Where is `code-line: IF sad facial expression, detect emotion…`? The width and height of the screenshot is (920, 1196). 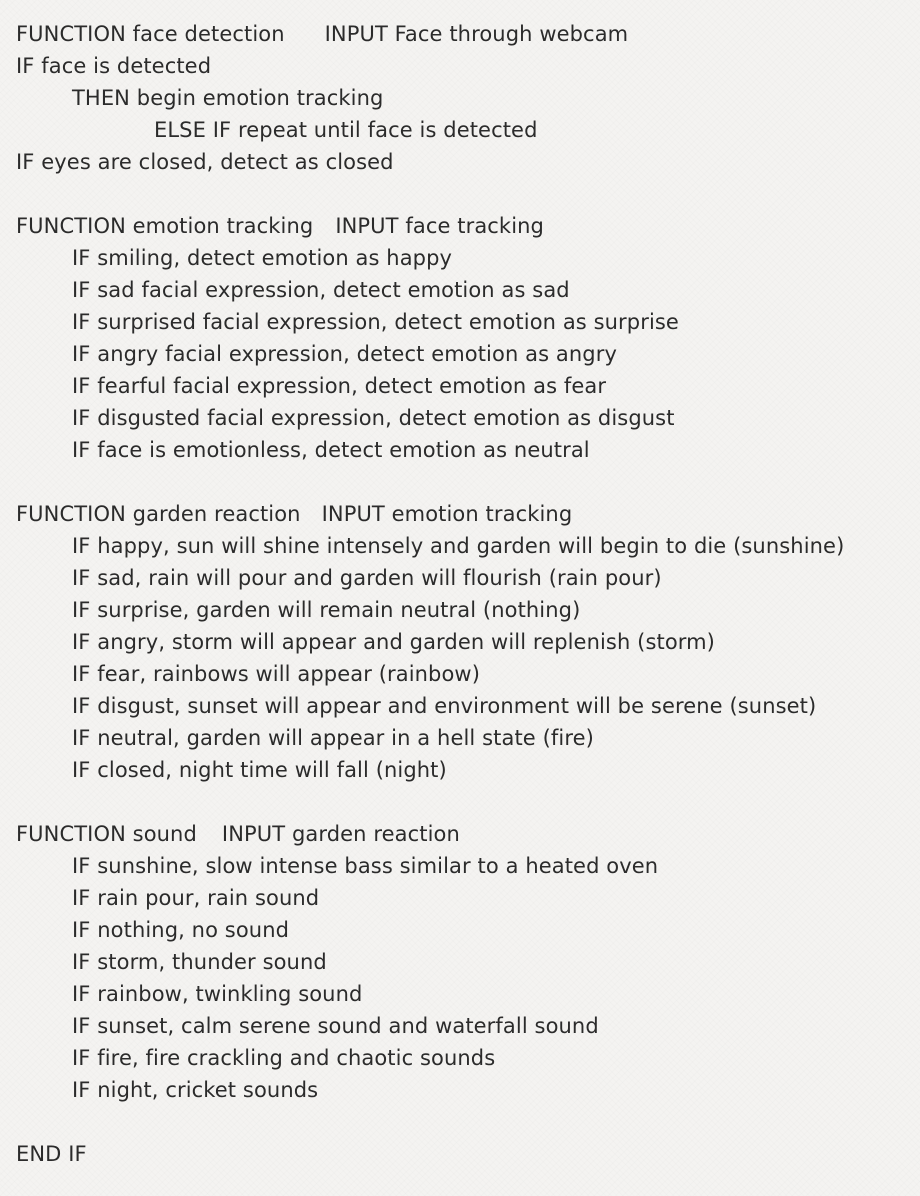 code-line: IF sad facial expression, detect emotion… is located at coordinates (321, 290).